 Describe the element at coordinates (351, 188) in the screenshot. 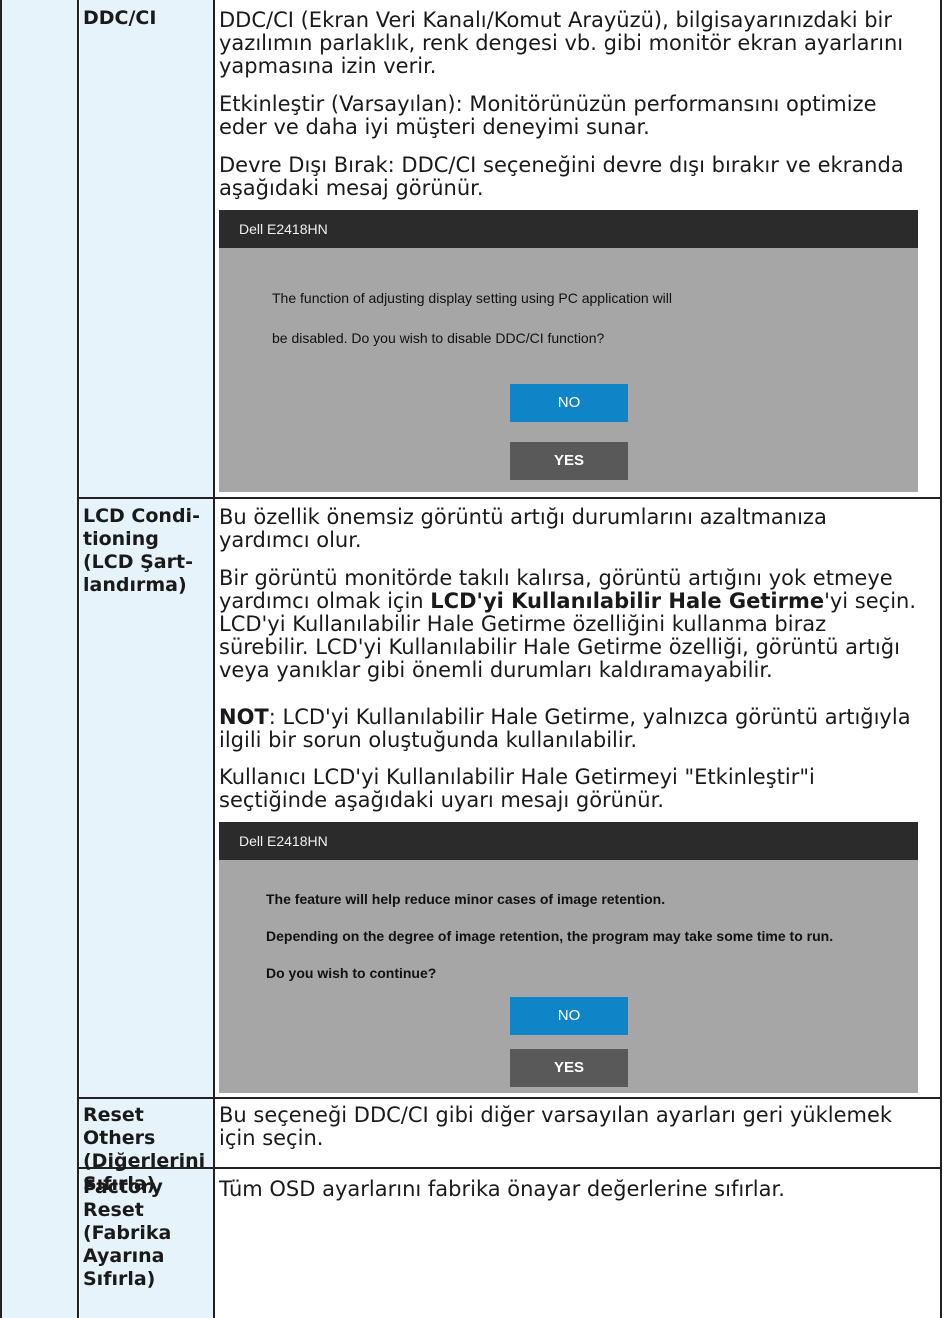

I see `text-line: aşağıdaki mesaj görünür.` at that location.